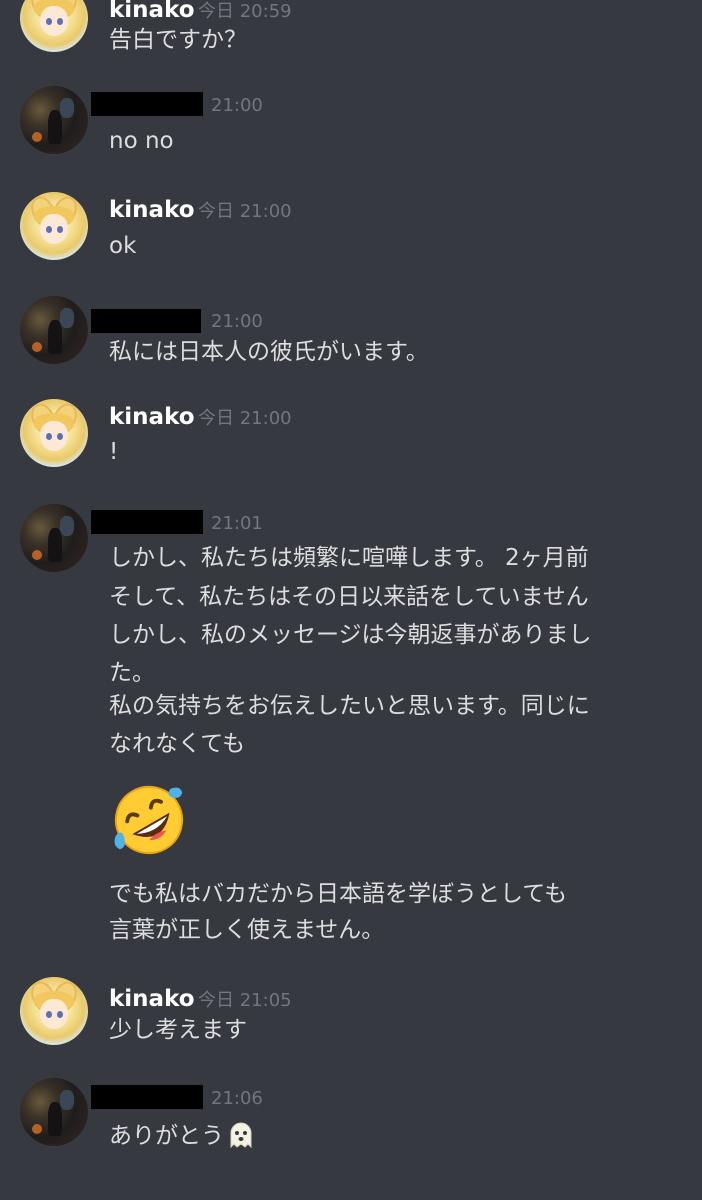 Image resolution: width=702 pixels, height=1200 pixels. I want to click on message-text: そして、私たちはその日以来話をしていません, so click(349, 597).